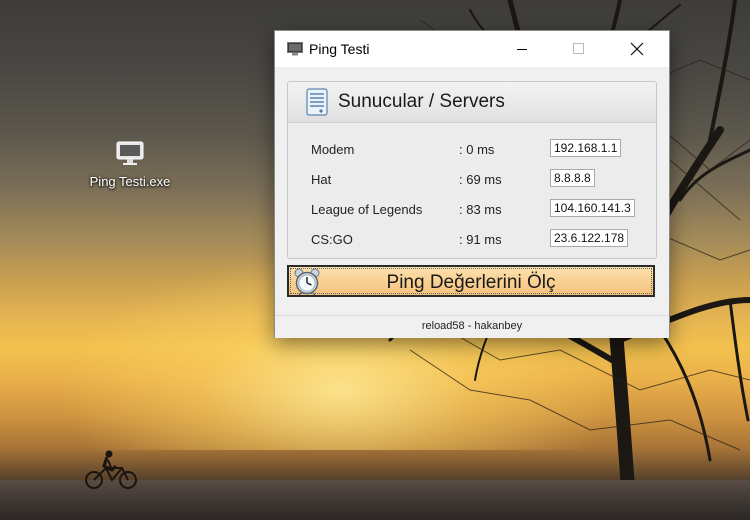 The width and height of the screenshot is (750, 520). I want to click on maximize-button, so click(578, 49).